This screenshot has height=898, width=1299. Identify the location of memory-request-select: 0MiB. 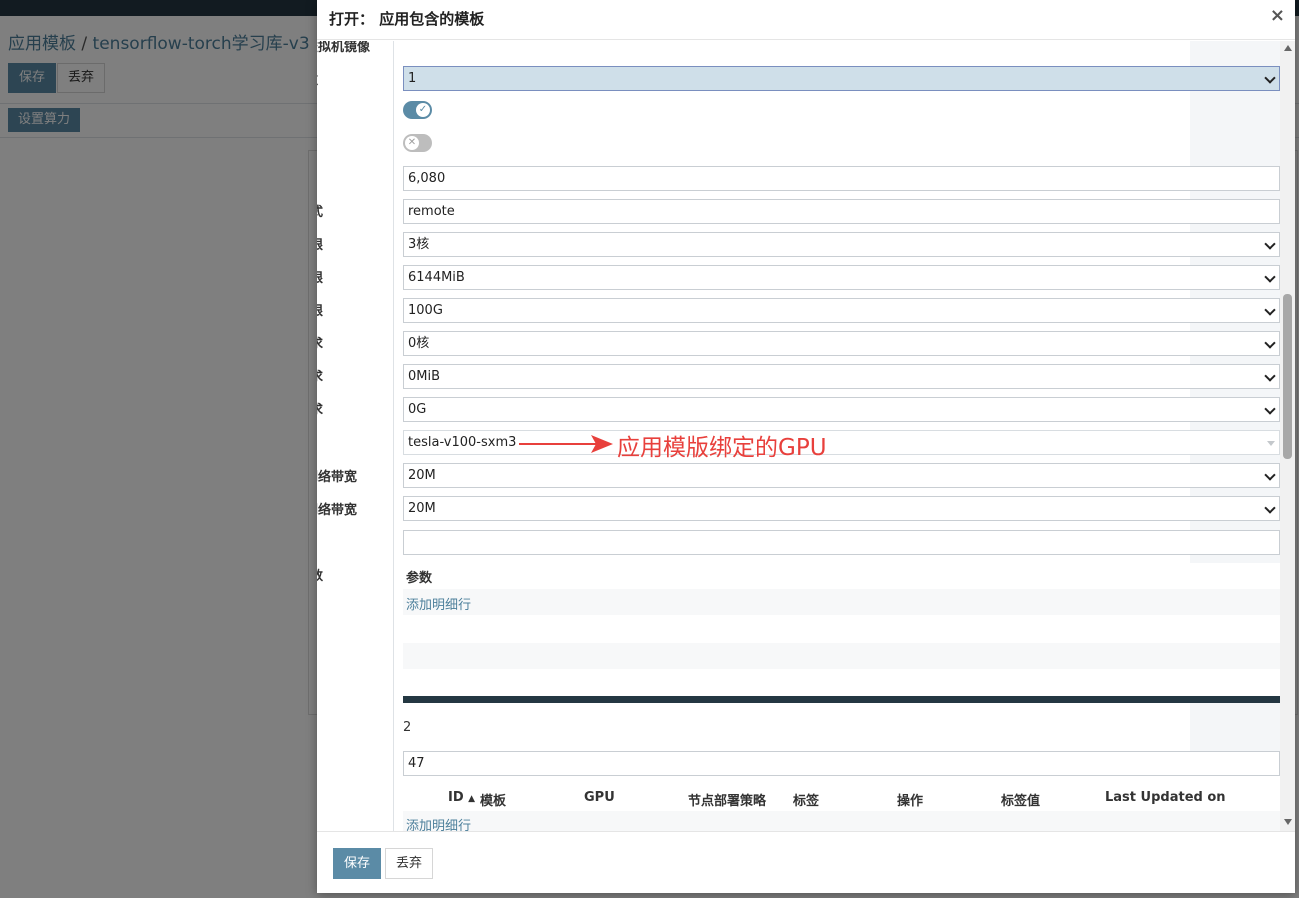
(841, 376).